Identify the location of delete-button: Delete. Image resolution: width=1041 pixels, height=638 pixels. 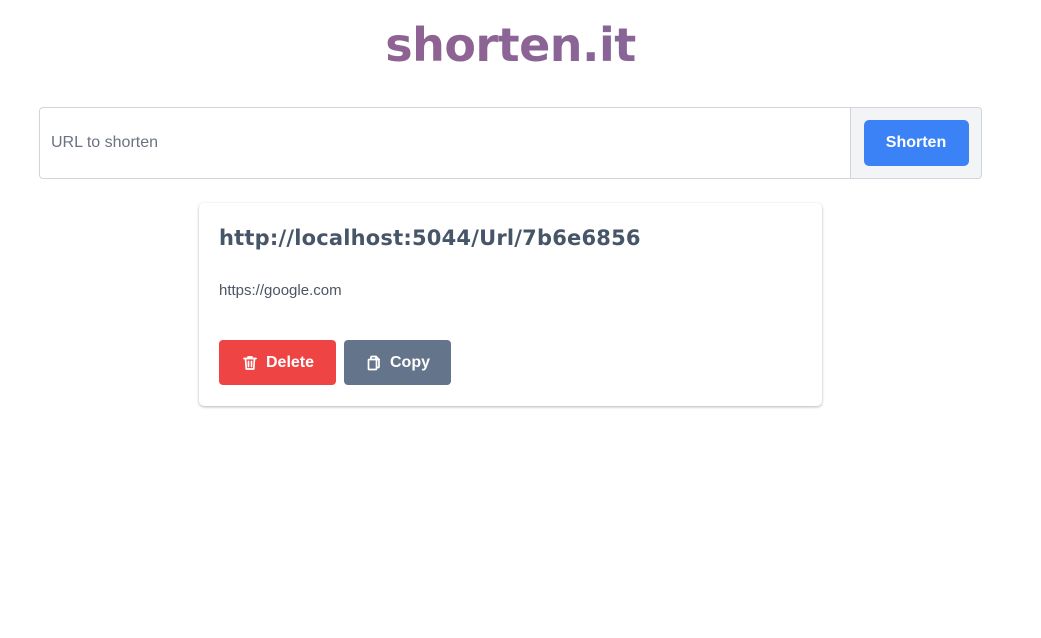
(277, 362).